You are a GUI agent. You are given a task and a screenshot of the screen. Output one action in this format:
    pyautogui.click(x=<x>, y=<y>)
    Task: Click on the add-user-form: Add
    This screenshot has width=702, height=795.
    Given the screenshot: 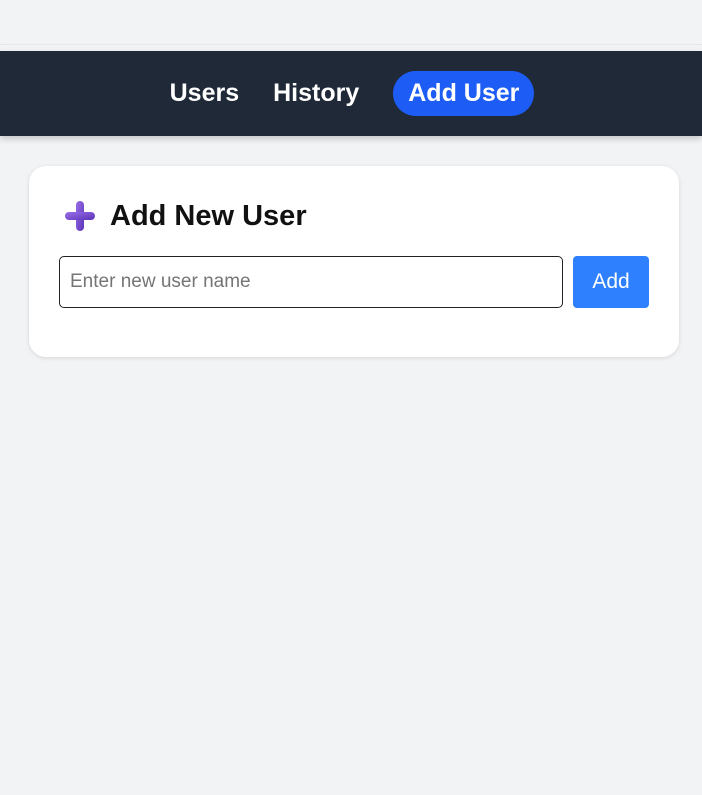 What is the action you would take?
    pyautogui.click(x=354, y=282)
    